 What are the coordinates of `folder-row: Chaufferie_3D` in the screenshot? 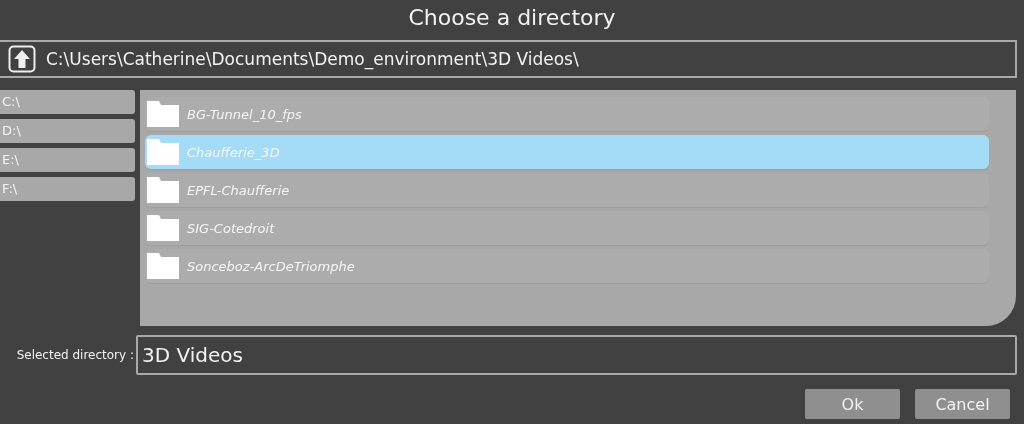 It's located at (567, 152).